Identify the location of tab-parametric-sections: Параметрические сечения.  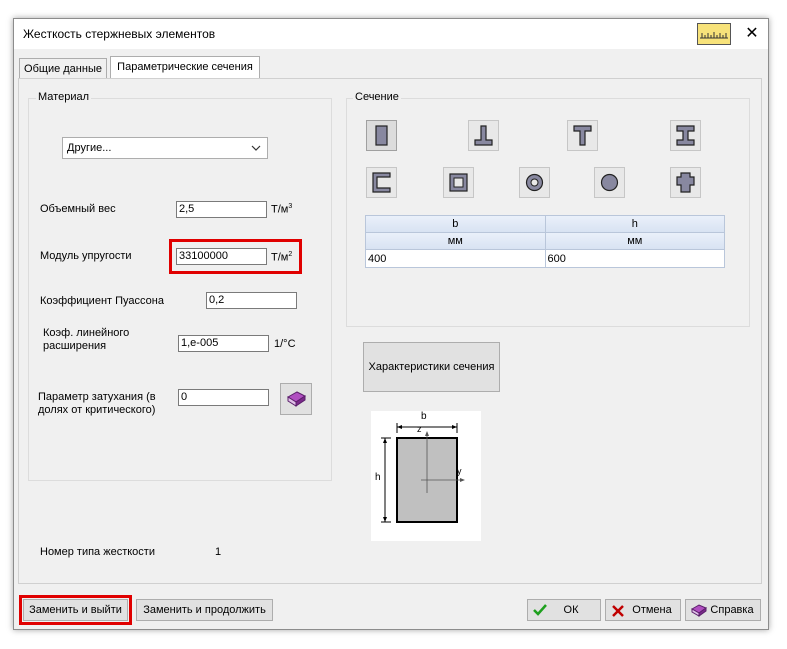
(185, 67).